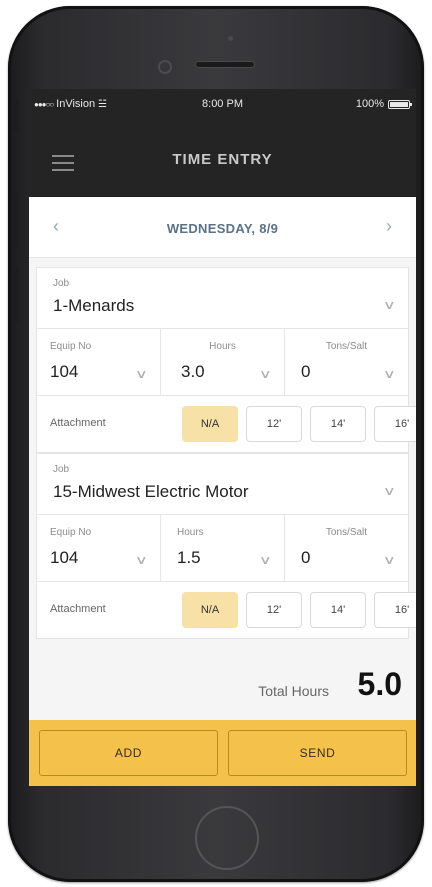  Describe the element at coordinates (222, 681) in the screenshot. I see `total-hours-row: Total Hours 5.0` at that location.